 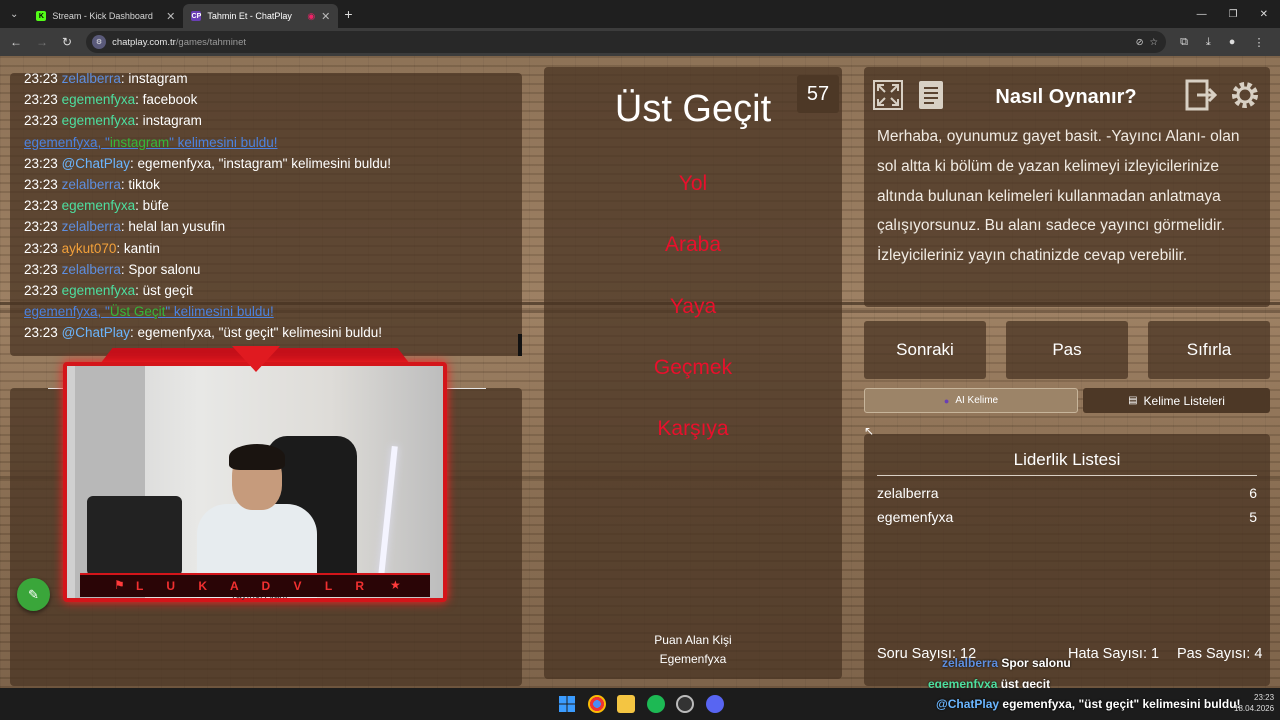 I want to click on site-info-icon: ⚙, so click(x=99, y=42).